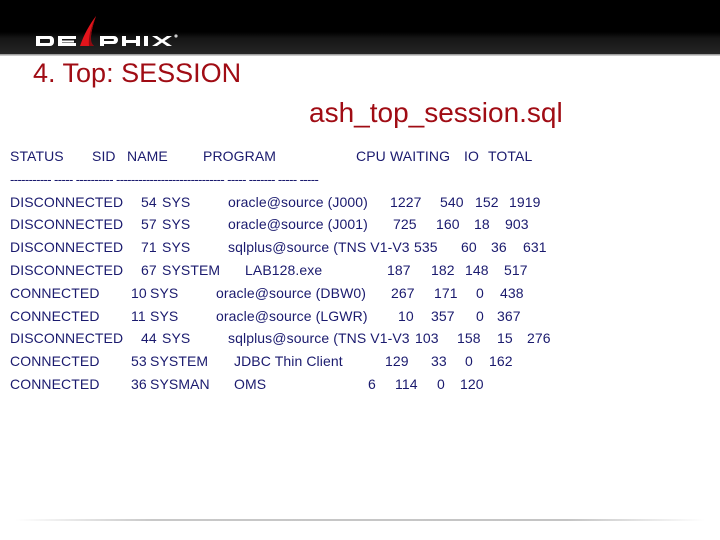  Describe the element at coordinates (426, 247) in the screenshot. I see `cell-cpu: 535` at that location.